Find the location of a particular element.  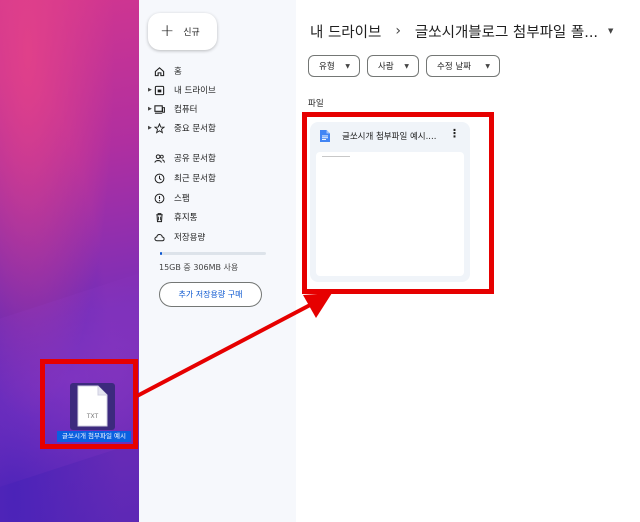

clock-icon is located at coordinates (159, 178).